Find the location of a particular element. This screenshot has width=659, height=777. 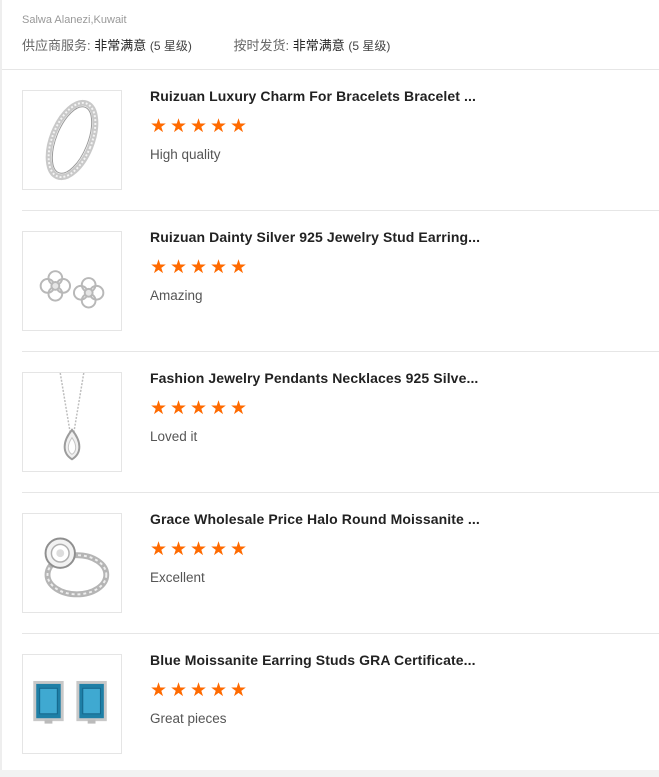

on-time-label: 按时发货: is located at coordinates (261, 45).